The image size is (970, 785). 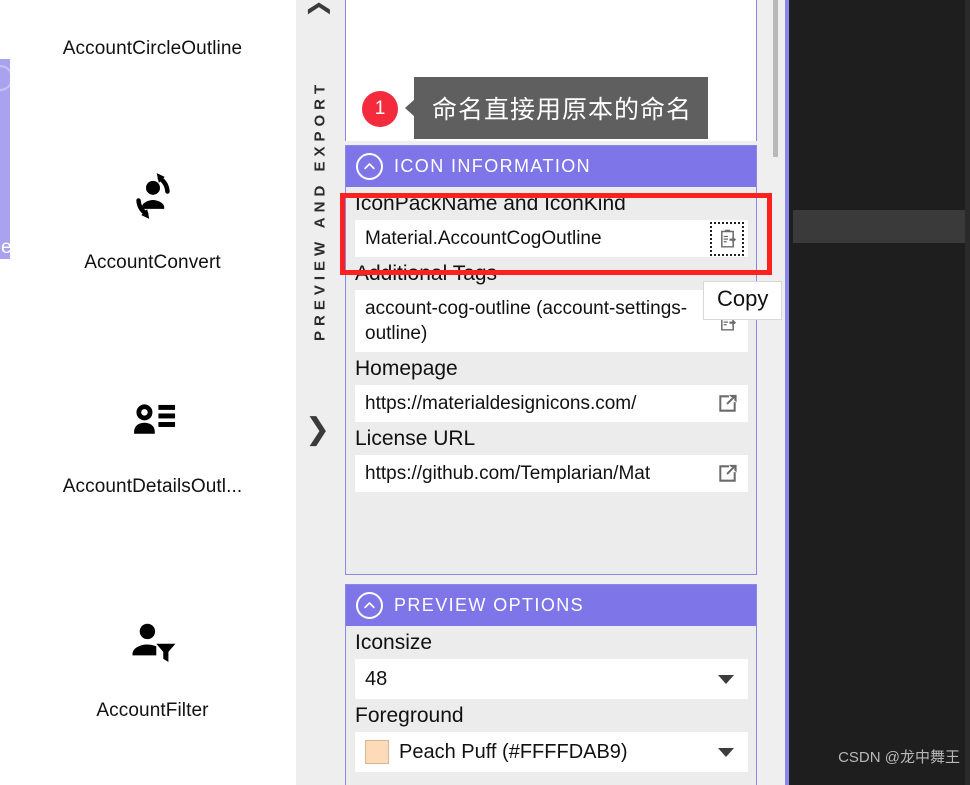 I want to click on iconpackname-value: Material.AccountCogOutline, so click(x=483, y=238).